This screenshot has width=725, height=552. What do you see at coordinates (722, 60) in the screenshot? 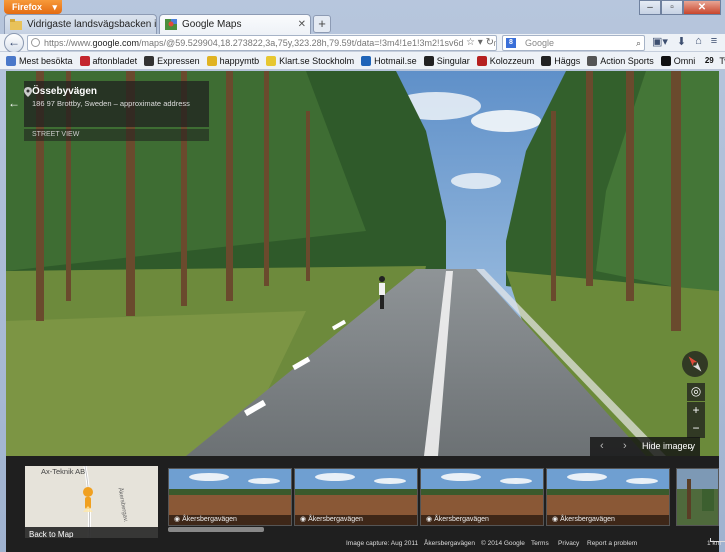
I see `bookmark-label: Twenty Nine Inches` at bounding box center [722, 60].